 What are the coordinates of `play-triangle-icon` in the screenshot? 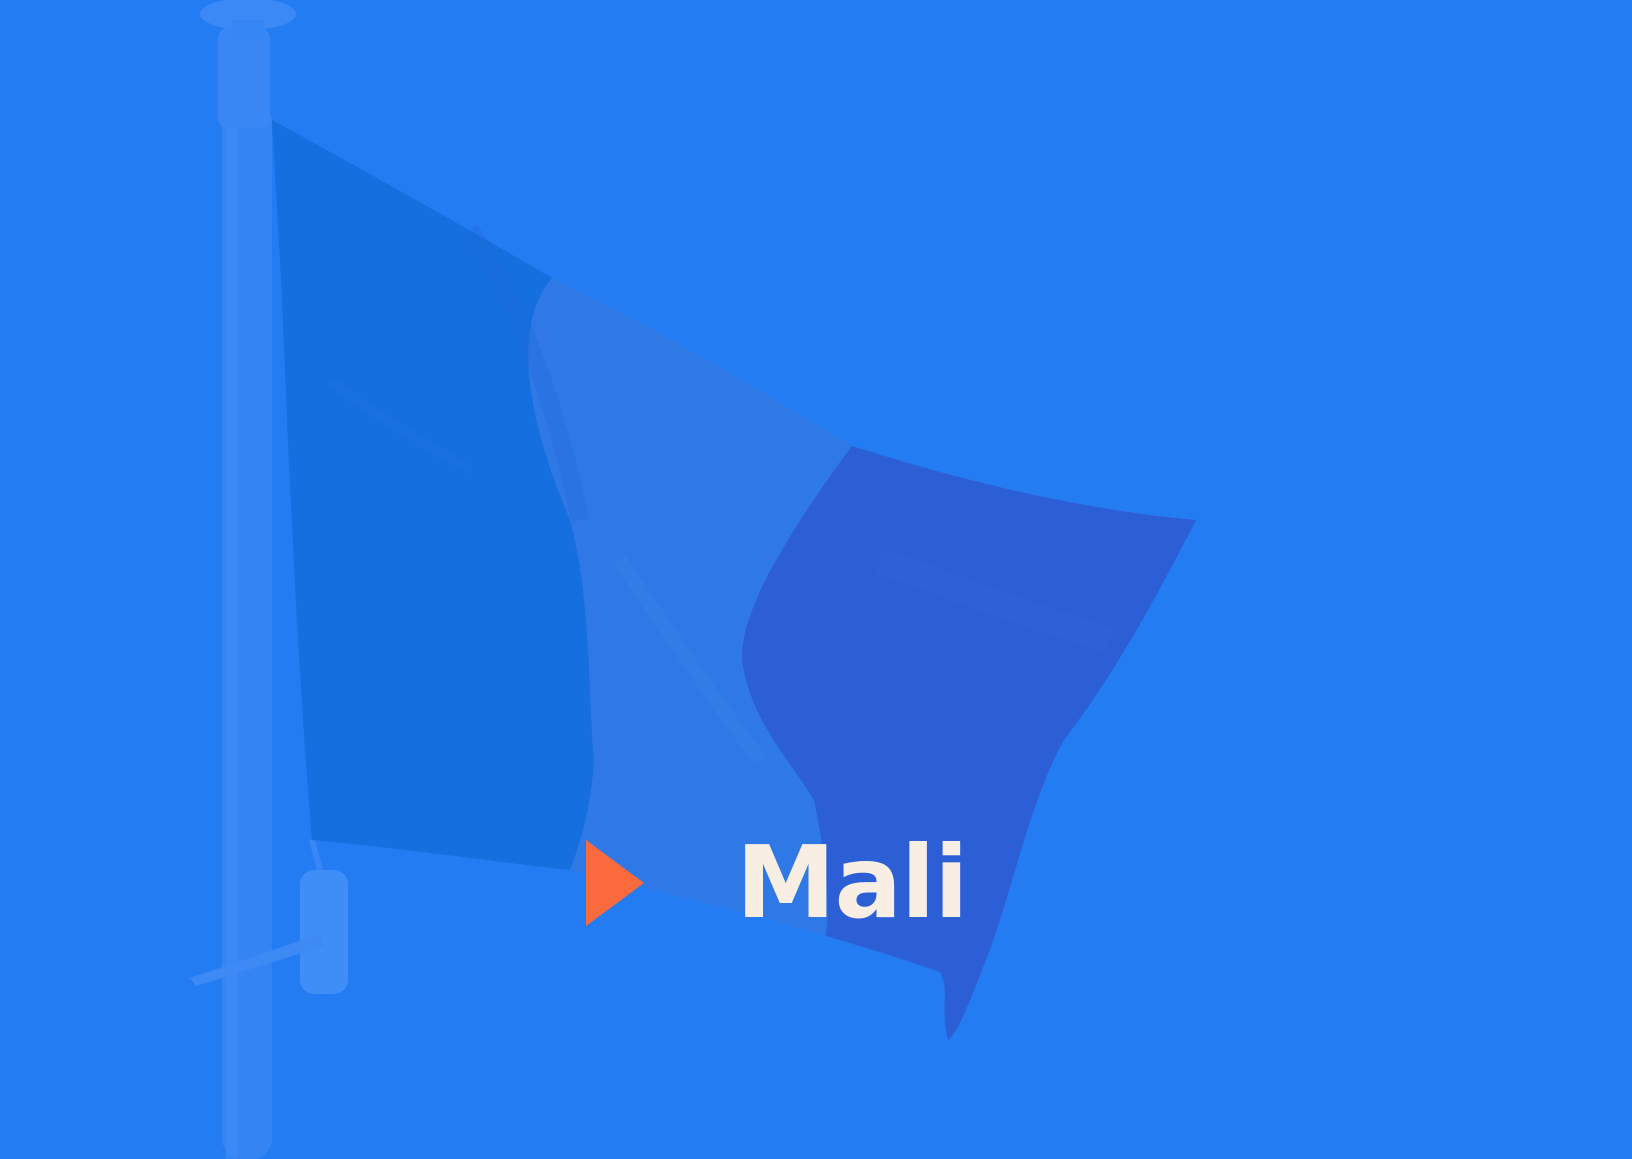 It's located at (615, 883).